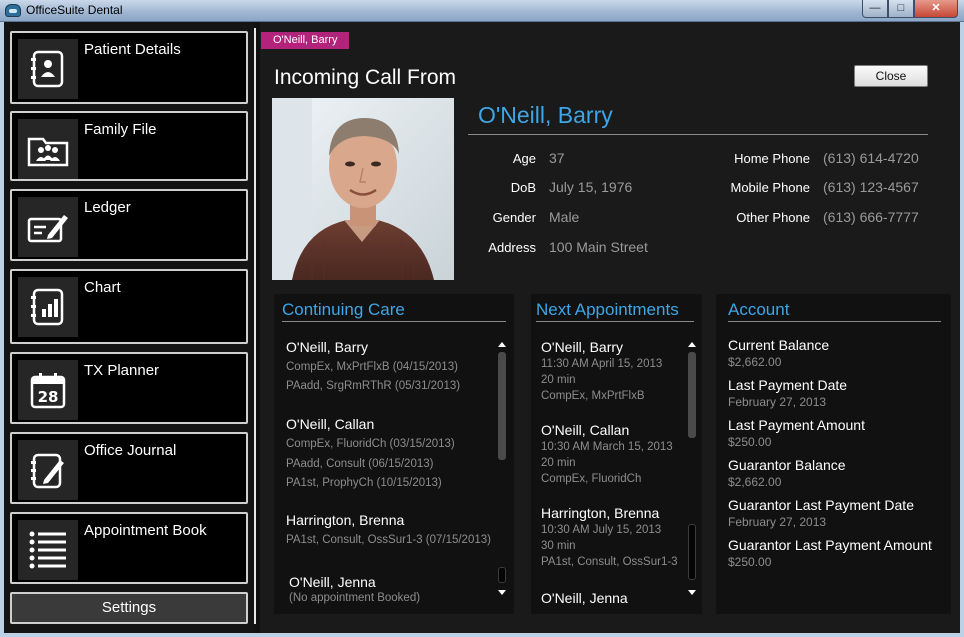 The height and width of the screenshot is (637, 964). Describe the element at coordinates (120, 129) in the screenshot. I see `sidebar-item-label: Family File` at that location.